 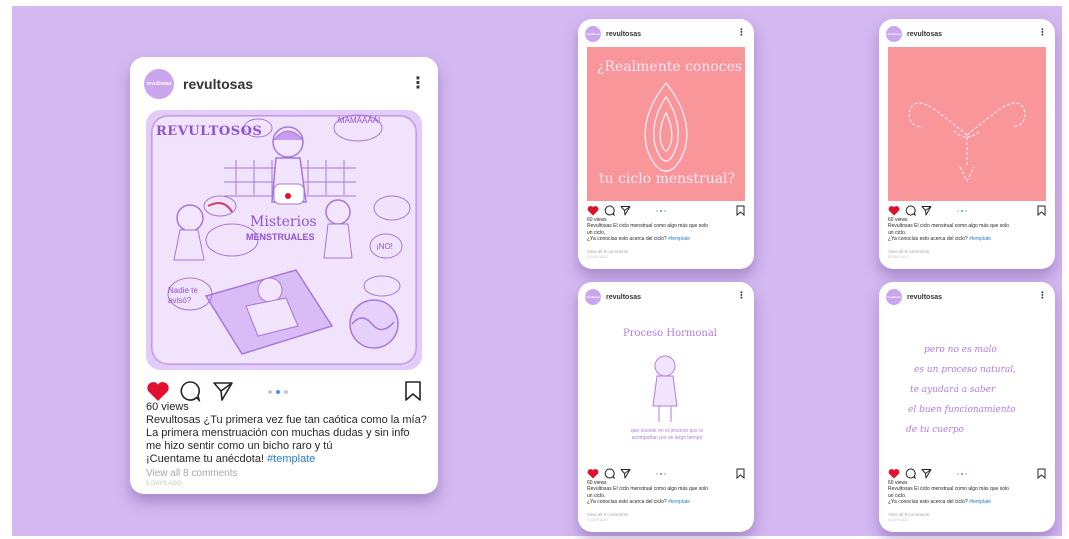 I want to click on uterus-illustration, so click(x=967, y=142).